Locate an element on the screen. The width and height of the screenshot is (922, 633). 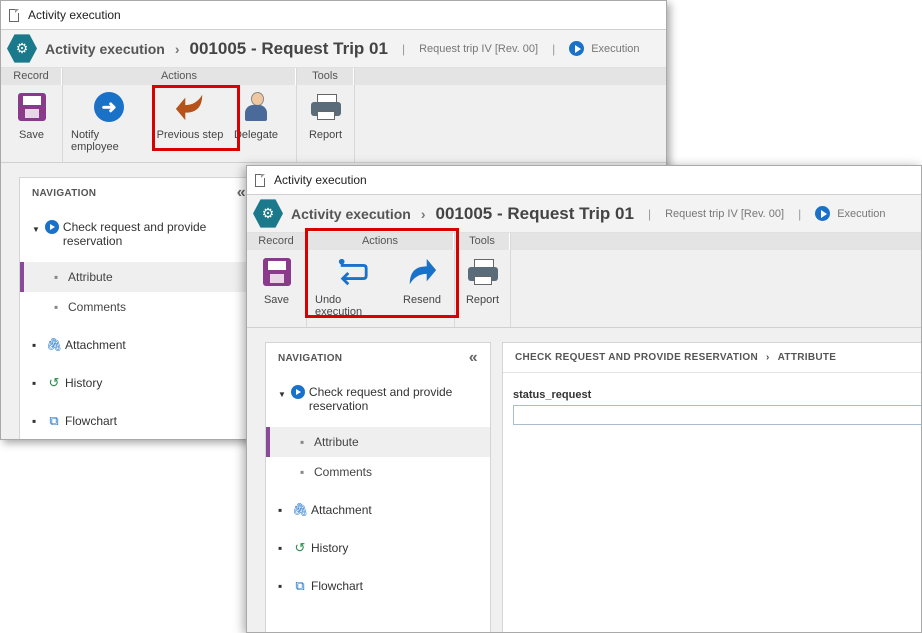
nav-attachment-label: Attachment is located at coordinates (341, 510).